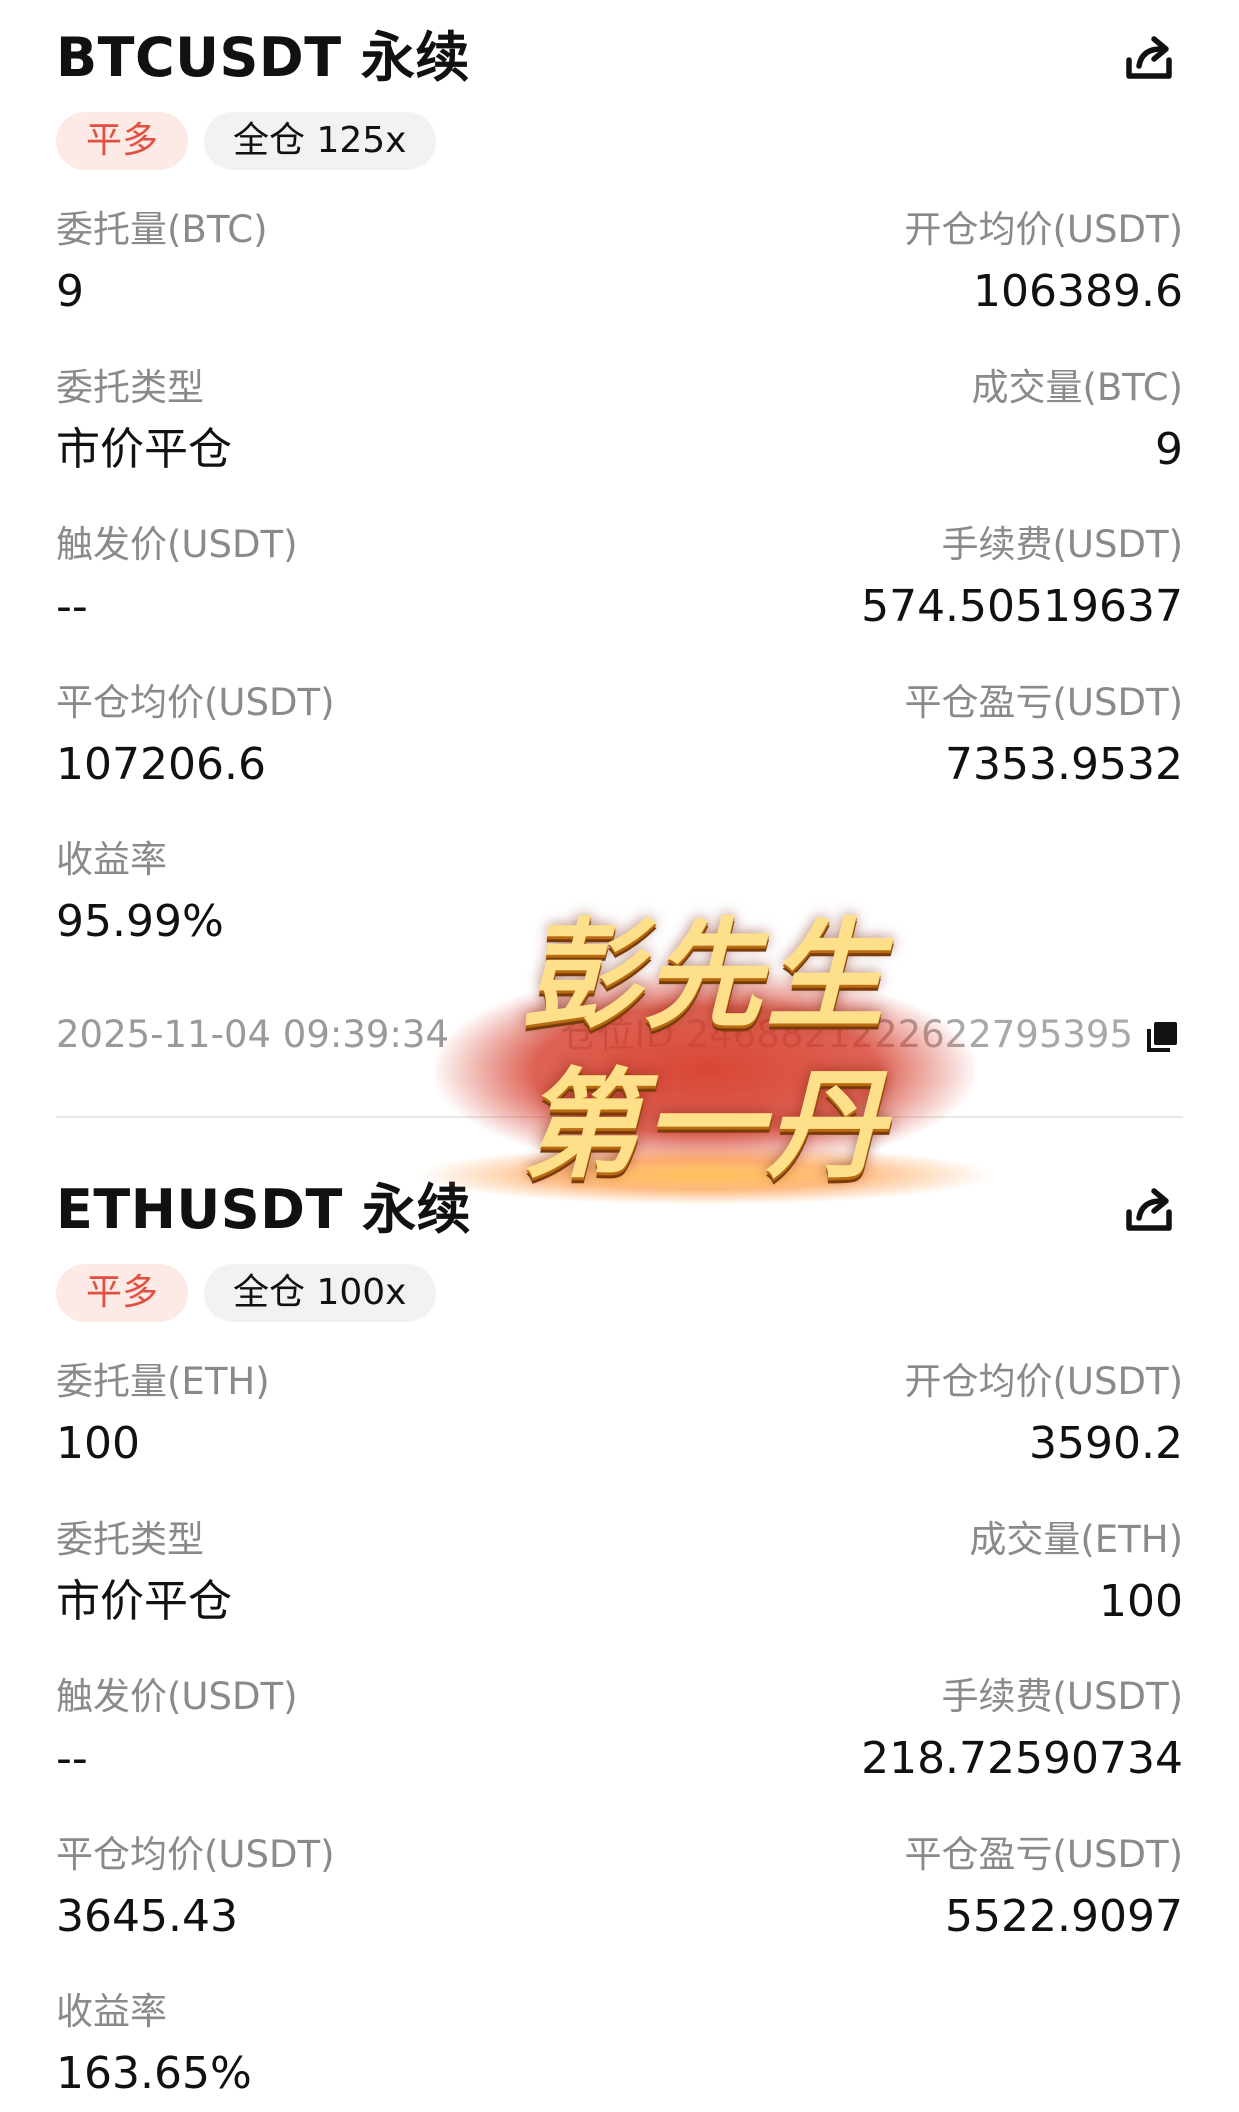 The width and height of the screenshot is (1239, 2112). I want to click on position-id: 仓位ID 2468821222622795395, so click(846, 1034).